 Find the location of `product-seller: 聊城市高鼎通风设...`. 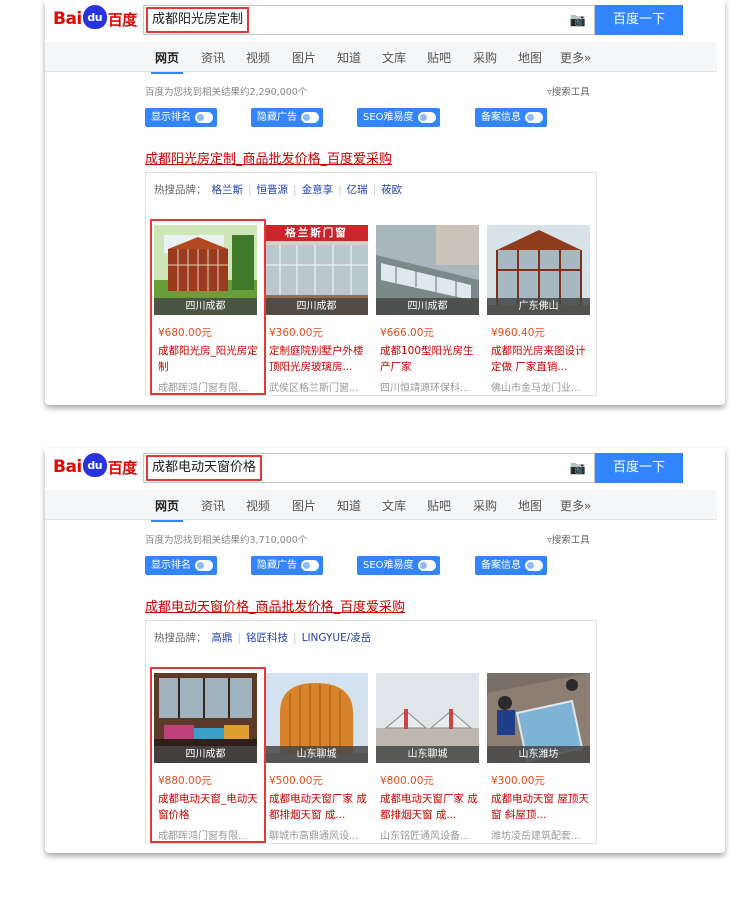

product-seller: 聊城市高鼎通风设... is located at coordinates (314, 836).